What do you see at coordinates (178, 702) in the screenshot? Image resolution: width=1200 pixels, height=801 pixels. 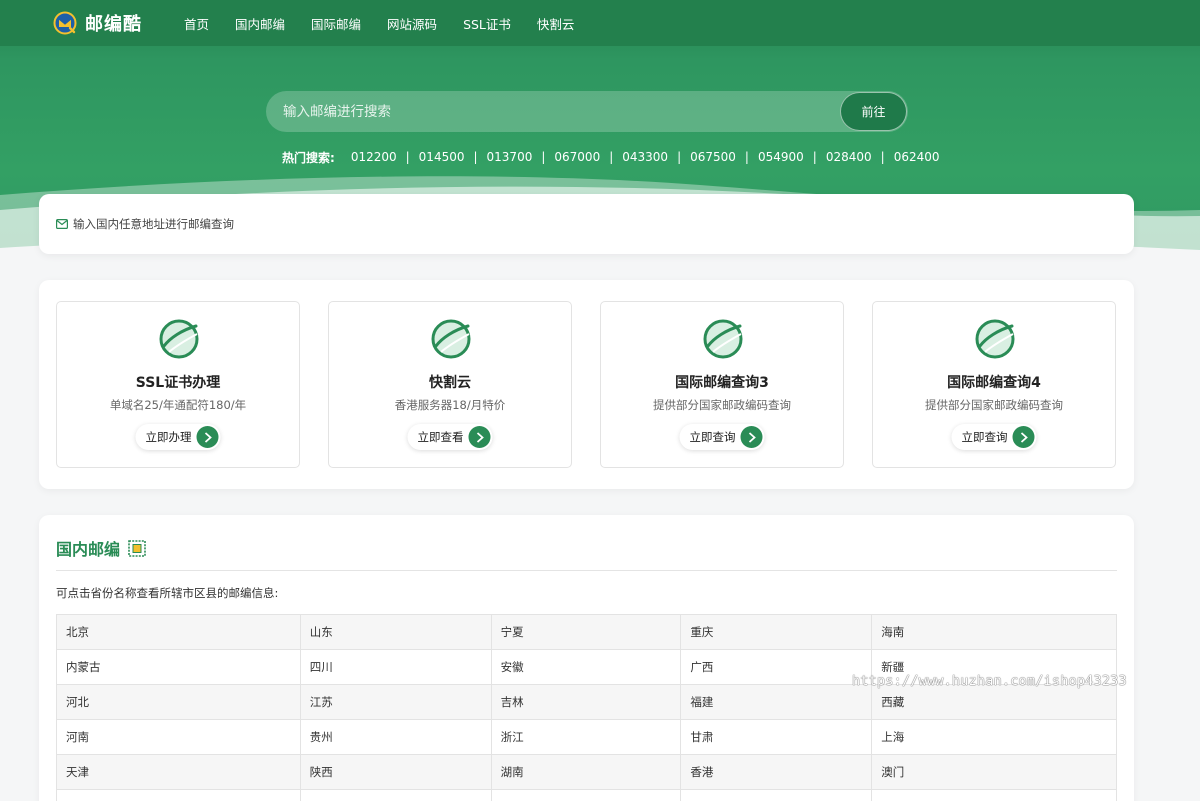 I see `province-cell: 河北` at bounding box center [178, 702].